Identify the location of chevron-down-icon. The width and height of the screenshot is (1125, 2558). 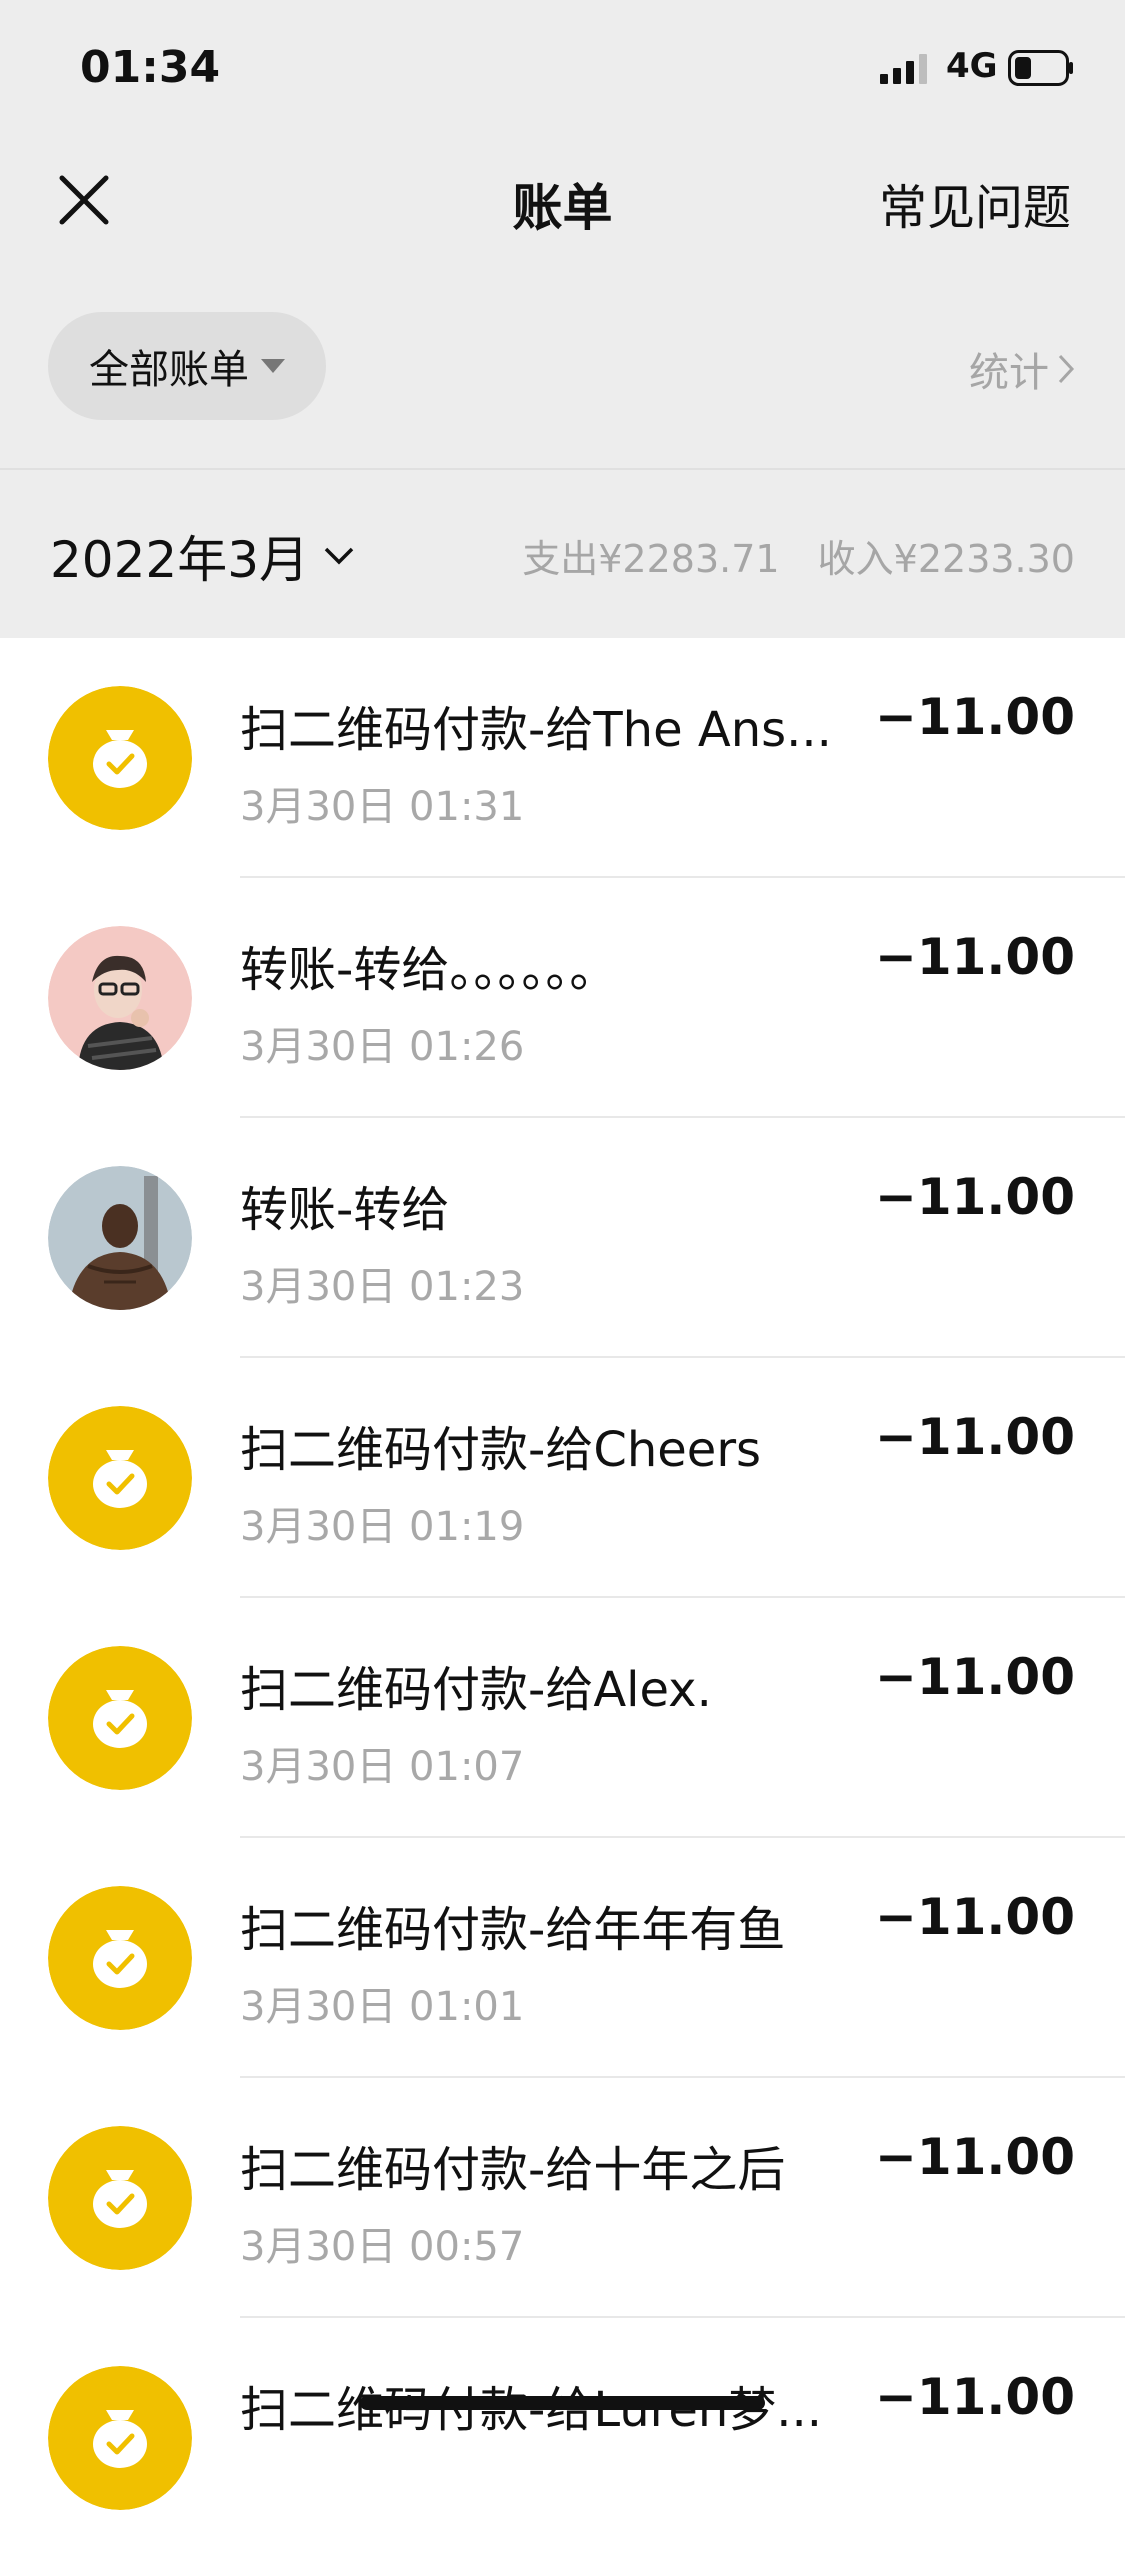
(339, 556).